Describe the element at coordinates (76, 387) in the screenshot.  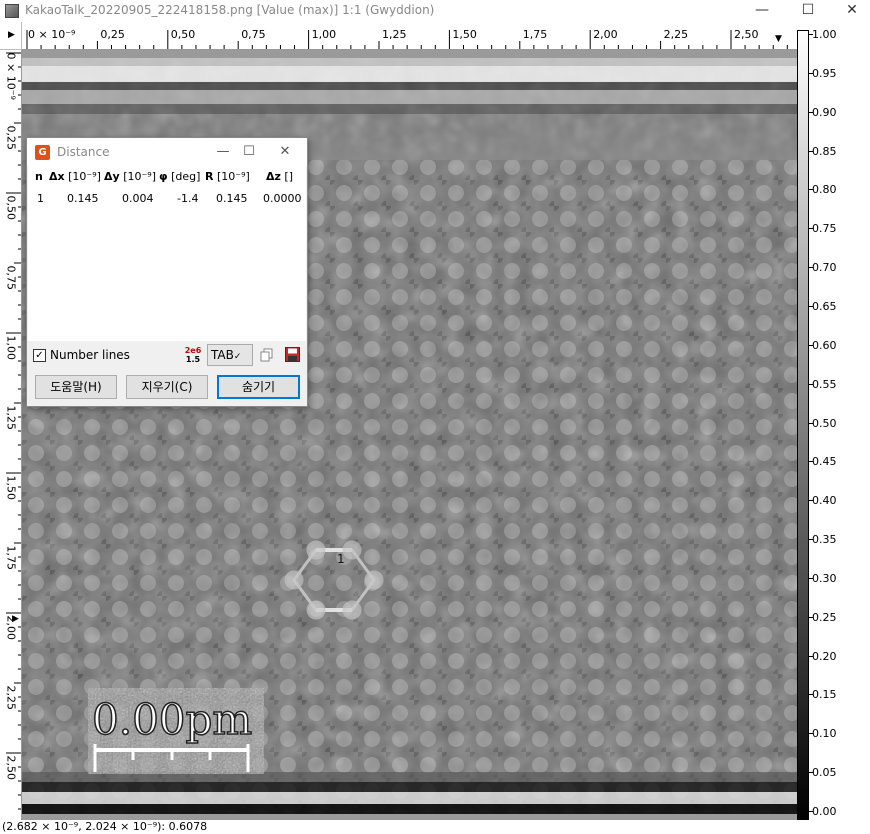
I see `help-button: 도움말(H)` at that location.